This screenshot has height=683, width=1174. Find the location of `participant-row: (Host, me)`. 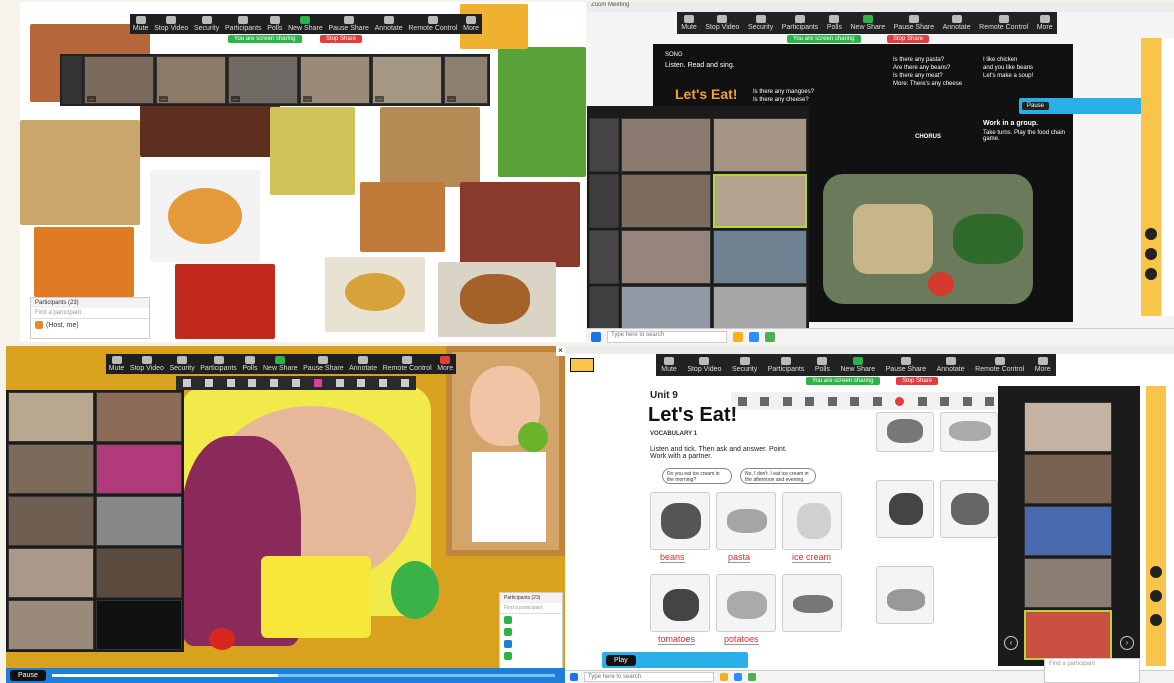

participant-row: (Host, me) is located at coordinates (90, 325).